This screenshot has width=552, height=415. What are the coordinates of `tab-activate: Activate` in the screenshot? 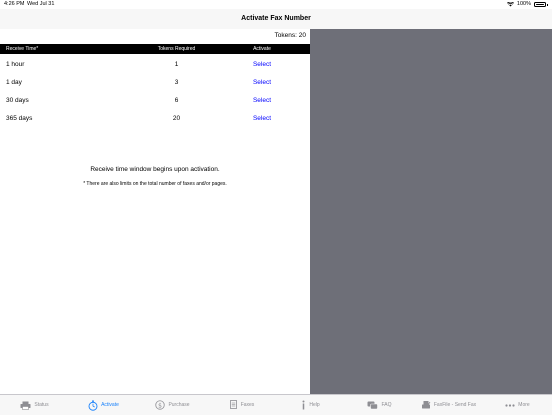 It's located at (103, 405).